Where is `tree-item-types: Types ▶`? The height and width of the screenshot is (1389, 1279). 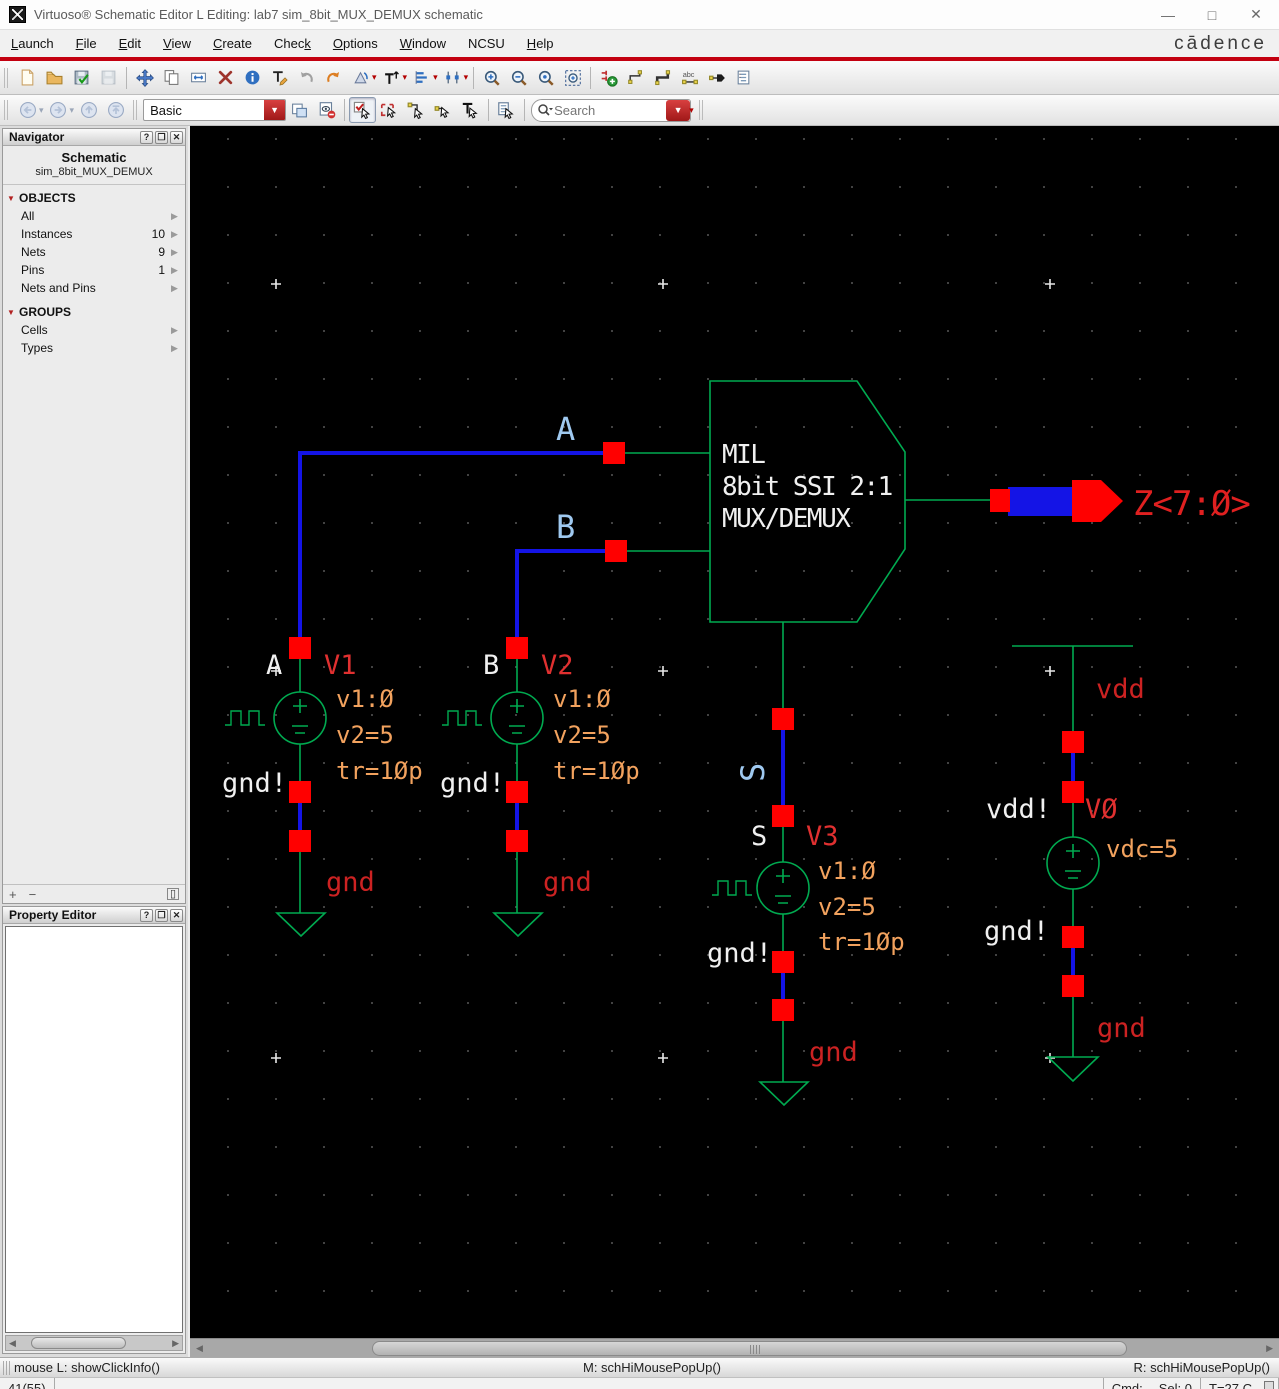
tree-item-types: Types ▶ is located at coordinates (94, 348).